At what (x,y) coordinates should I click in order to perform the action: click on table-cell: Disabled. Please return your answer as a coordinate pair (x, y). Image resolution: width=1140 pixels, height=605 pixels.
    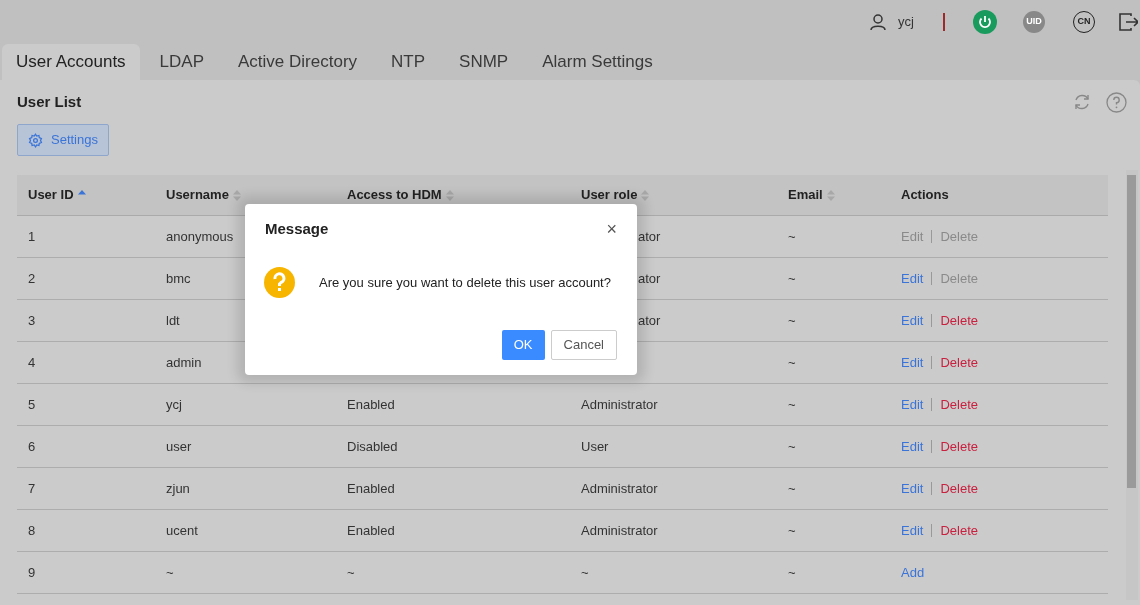
    Looking at the image, I should click on (372, 446).